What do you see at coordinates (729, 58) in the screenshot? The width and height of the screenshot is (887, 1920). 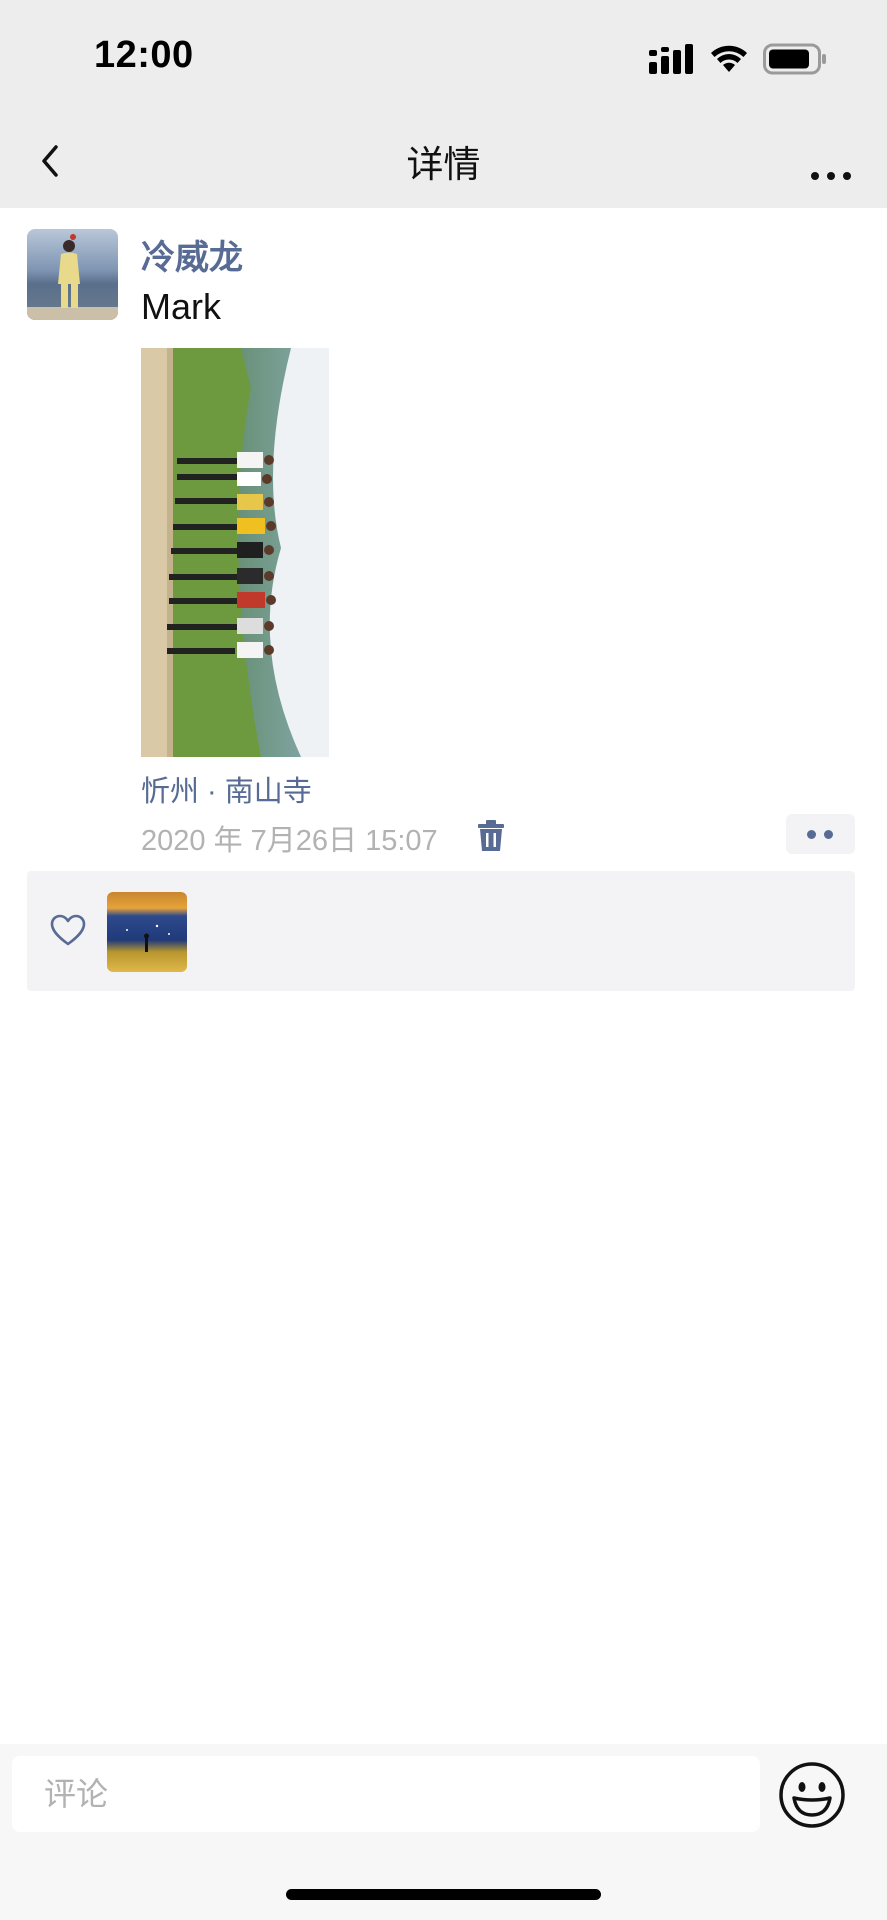 I see `wifi-icon` at bounding box center [729, 58].